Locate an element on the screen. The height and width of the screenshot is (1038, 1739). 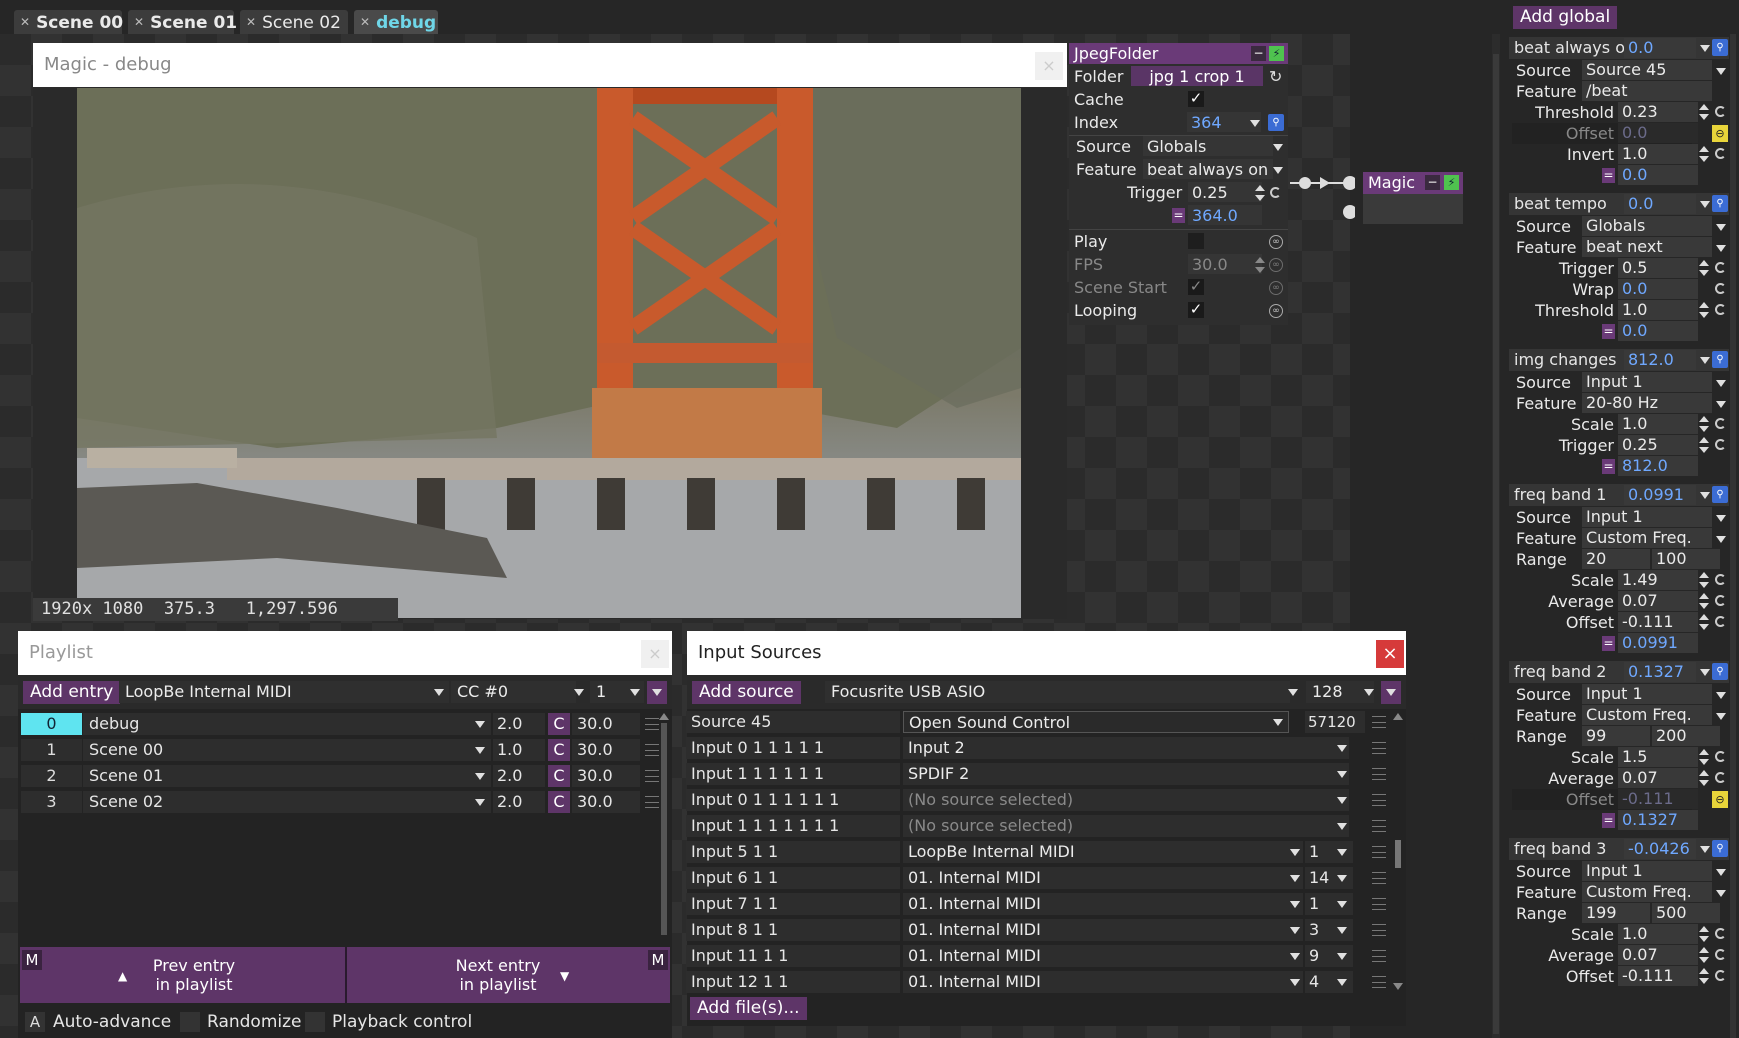
playback-control-checkbox is located at coordinates (315, 1022).